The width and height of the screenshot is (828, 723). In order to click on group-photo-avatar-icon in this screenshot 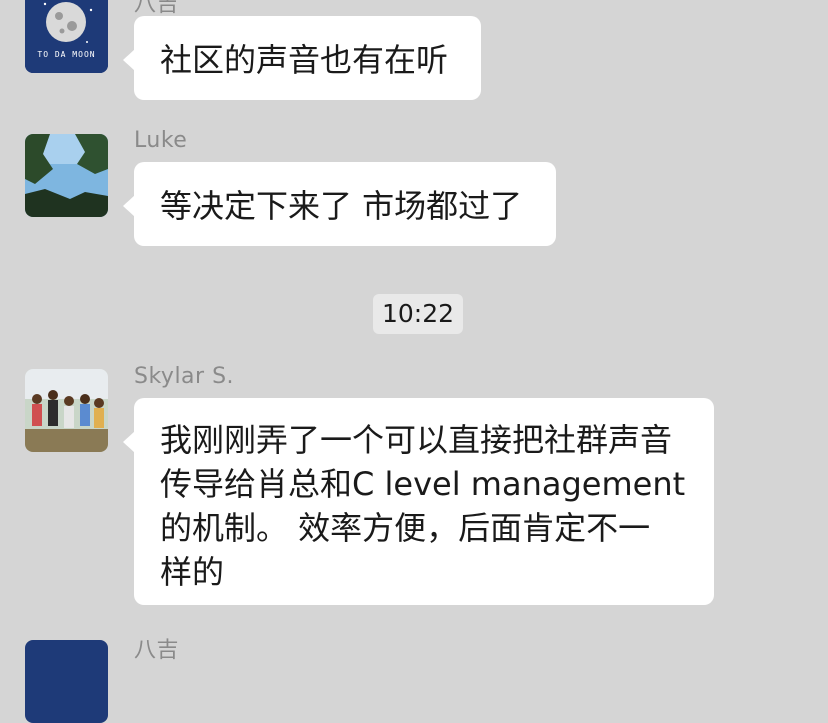, I will do `click(66, 410)`.